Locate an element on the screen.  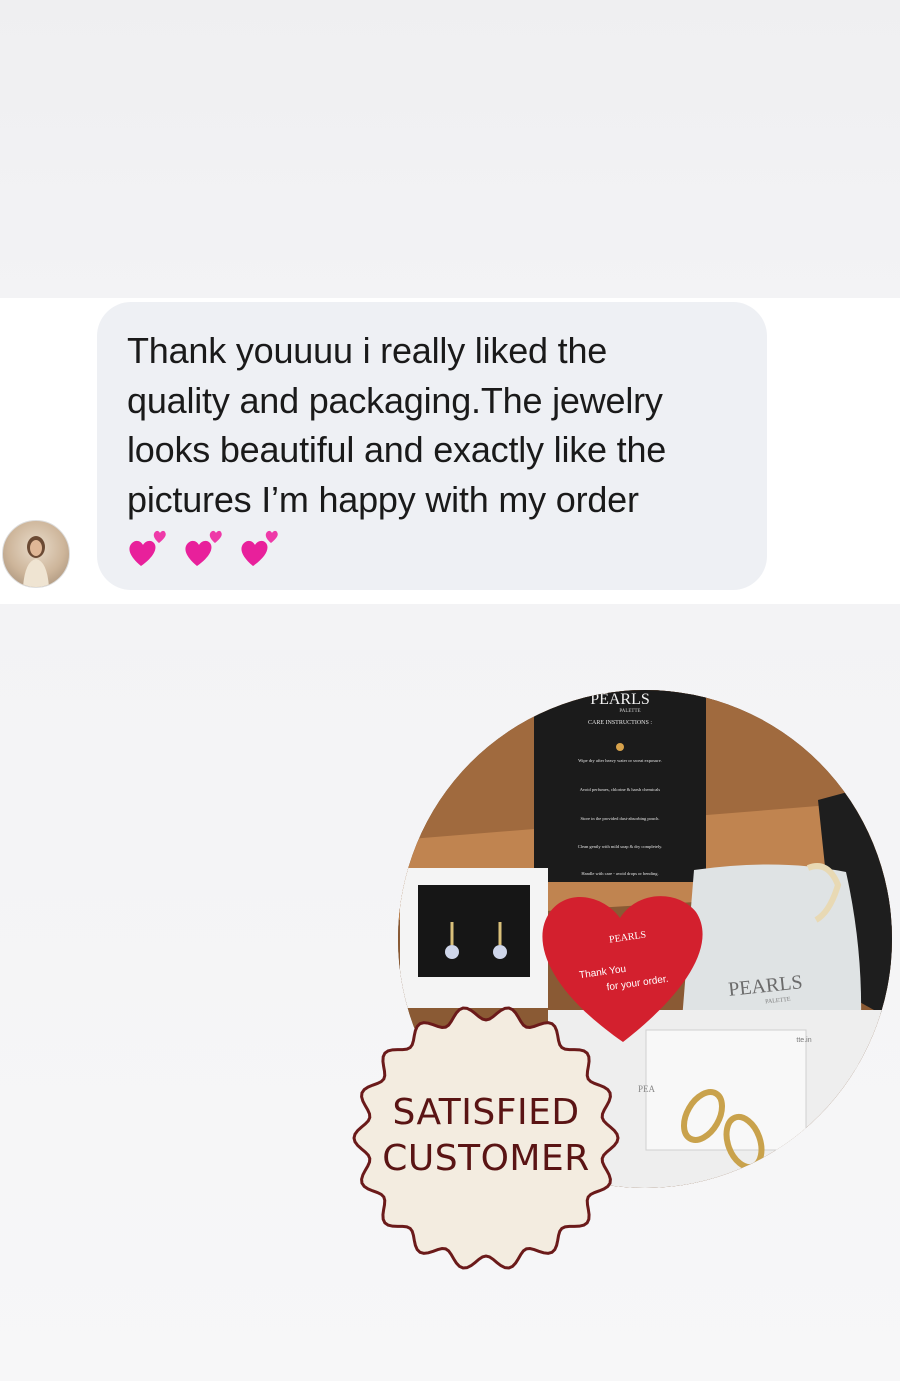
drop-icon is located at coordinates (620, 747).